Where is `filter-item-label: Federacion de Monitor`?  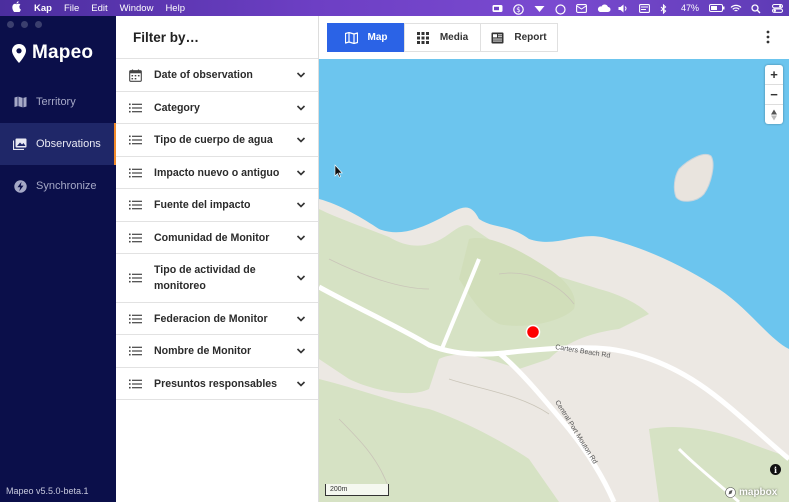
filter-item-label: Federacion de Monitor is located at coordinates (211, 318).